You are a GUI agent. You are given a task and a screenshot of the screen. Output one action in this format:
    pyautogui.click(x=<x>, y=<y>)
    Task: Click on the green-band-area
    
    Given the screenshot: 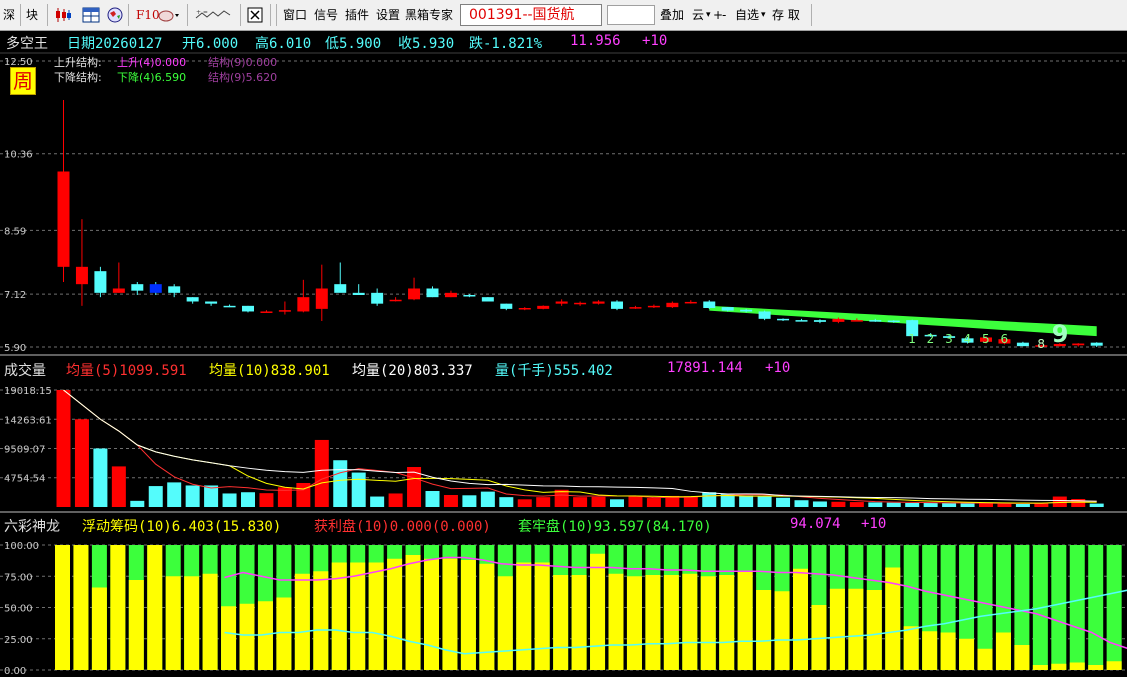 What is the action you would take?
    pyautogui.click(x=903, y=321)
    